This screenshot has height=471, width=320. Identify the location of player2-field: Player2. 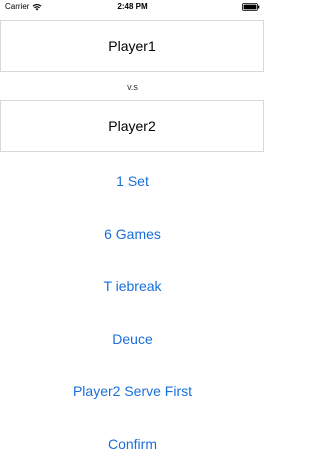
(132, 126).